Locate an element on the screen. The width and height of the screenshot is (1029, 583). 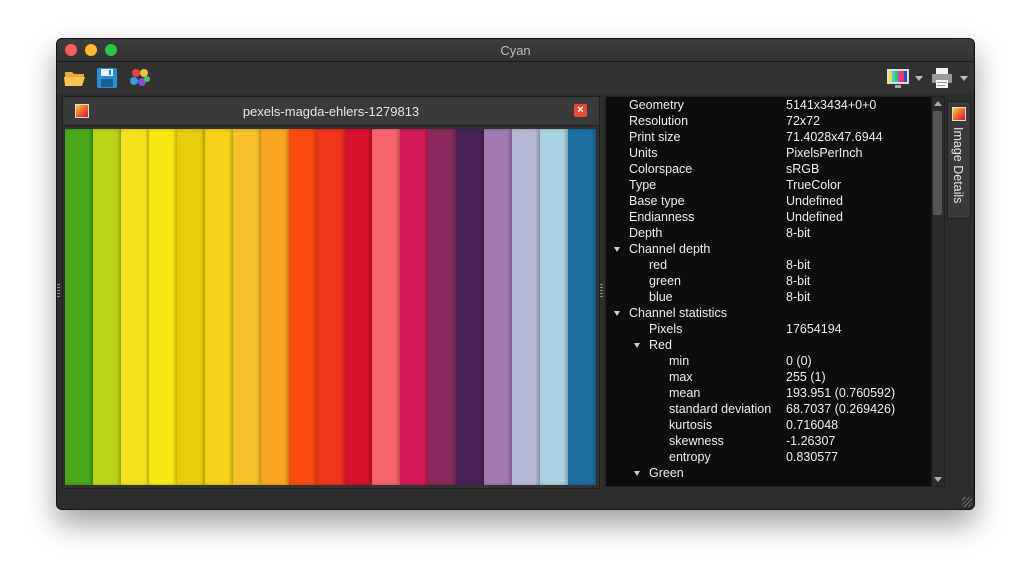
property-row: Pixels 17654194 is located at coordinates (769, 329).